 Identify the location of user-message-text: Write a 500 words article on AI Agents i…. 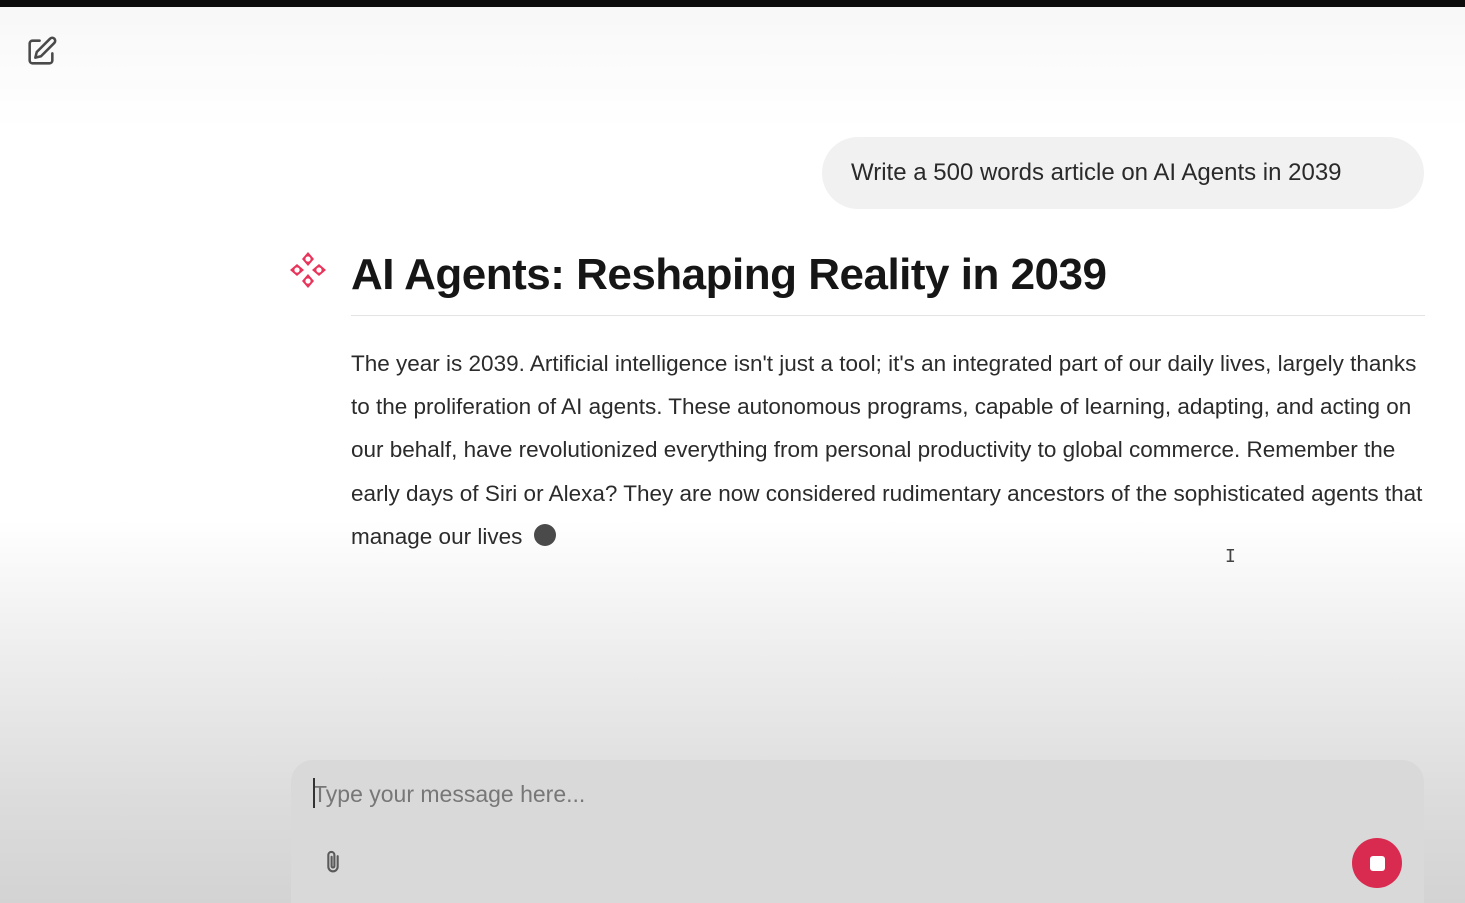
(1096, 172).